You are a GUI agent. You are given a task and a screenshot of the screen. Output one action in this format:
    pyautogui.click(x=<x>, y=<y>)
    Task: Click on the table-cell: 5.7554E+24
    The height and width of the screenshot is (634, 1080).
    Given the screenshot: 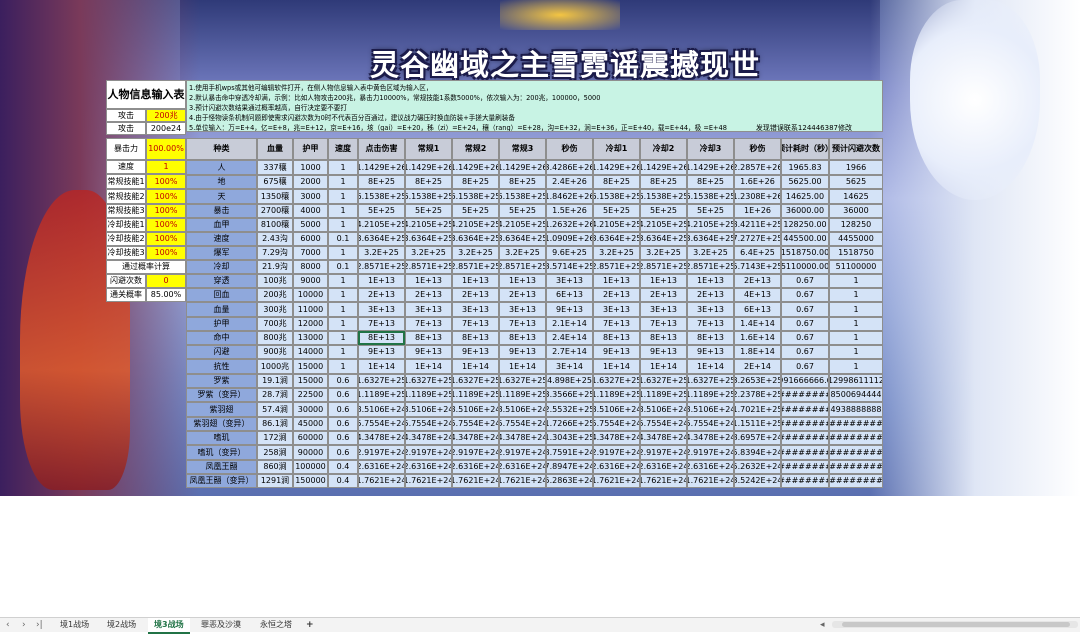 What is the action you would take?
    pyautogui.click(x=616, y=424)
    